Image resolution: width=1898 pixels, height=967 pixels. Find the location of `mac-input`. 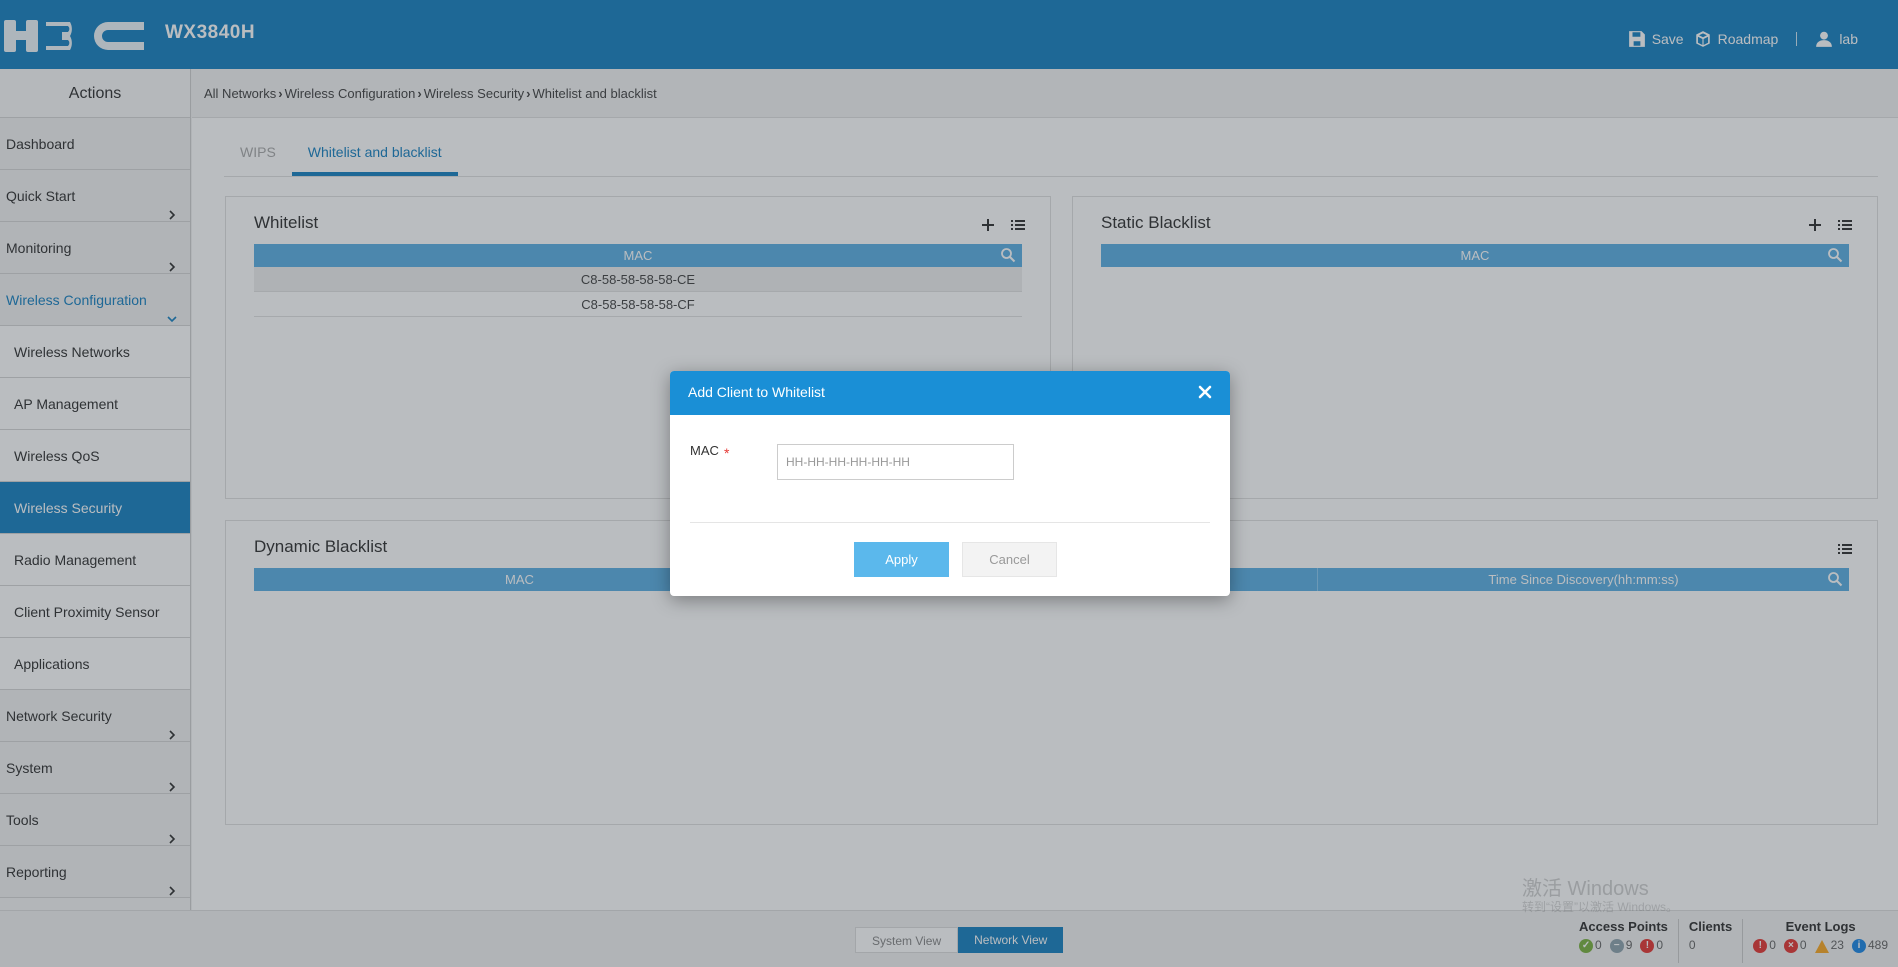

mac-input is located at coordinates (895, 462).